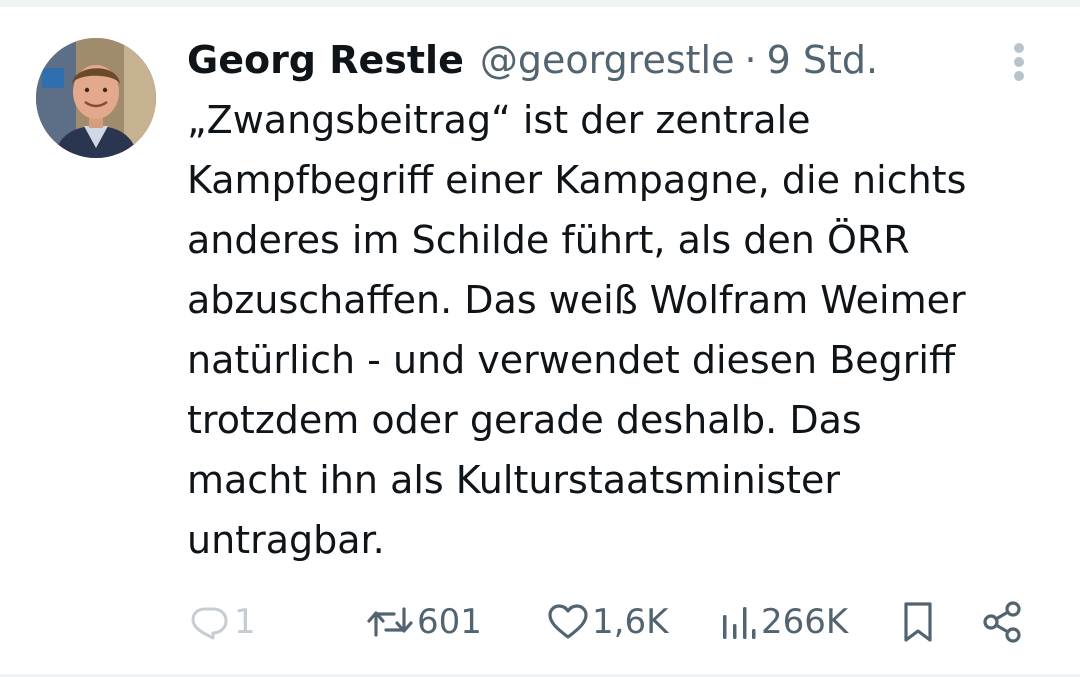  I want to click on views-count: 266K, so click(805, 622).